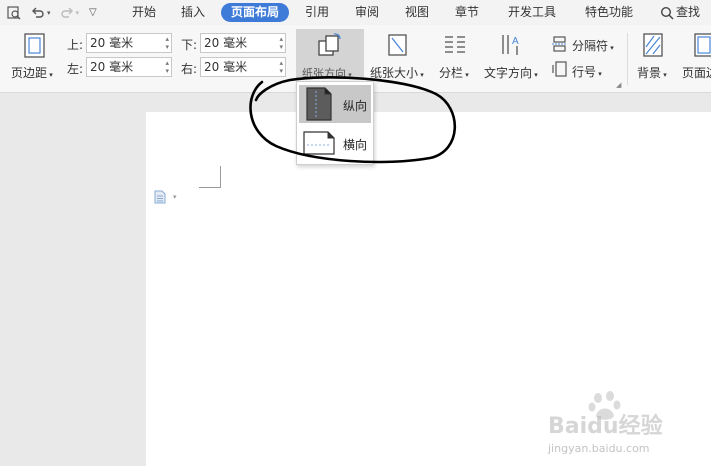 The height and width of the screenshot is (466, 711). I want to click on watermark-brand: Baidu经验, so click(605, 426).